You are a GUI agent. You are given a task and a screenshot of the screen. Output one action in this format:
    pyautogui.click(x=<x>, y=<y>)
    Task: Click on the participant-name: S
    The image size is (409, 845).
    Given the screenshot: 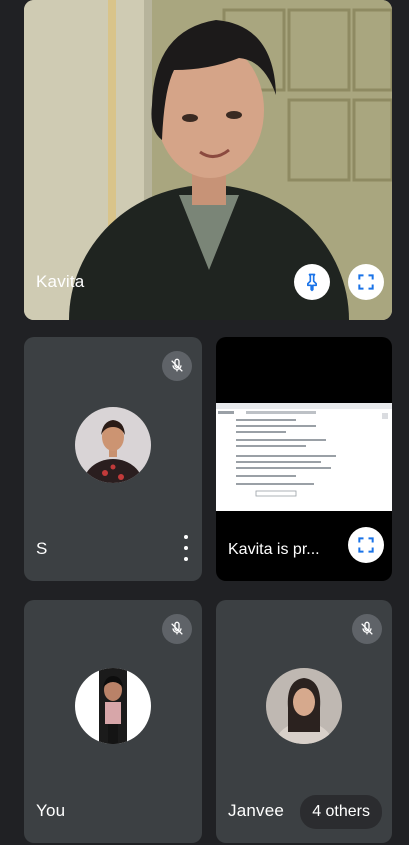 What is the action you would take?
    pyautogui.click(x=42, y=548)
    